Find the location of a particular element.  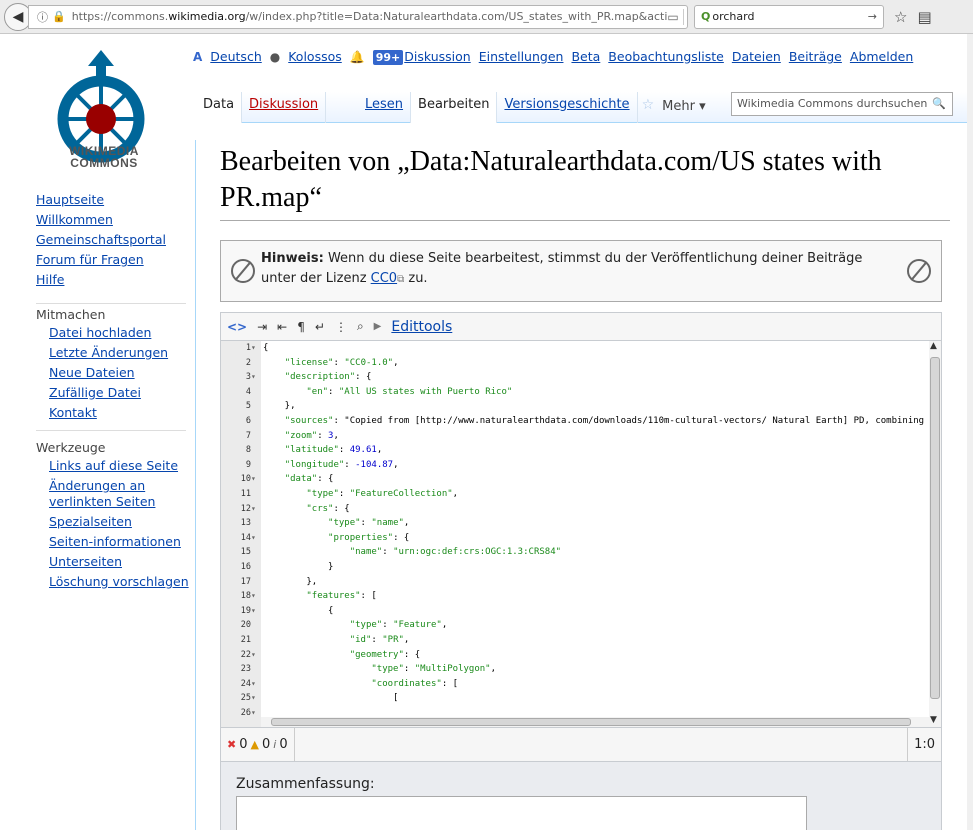

tab-data: Data is located at coordinates (219, 107).